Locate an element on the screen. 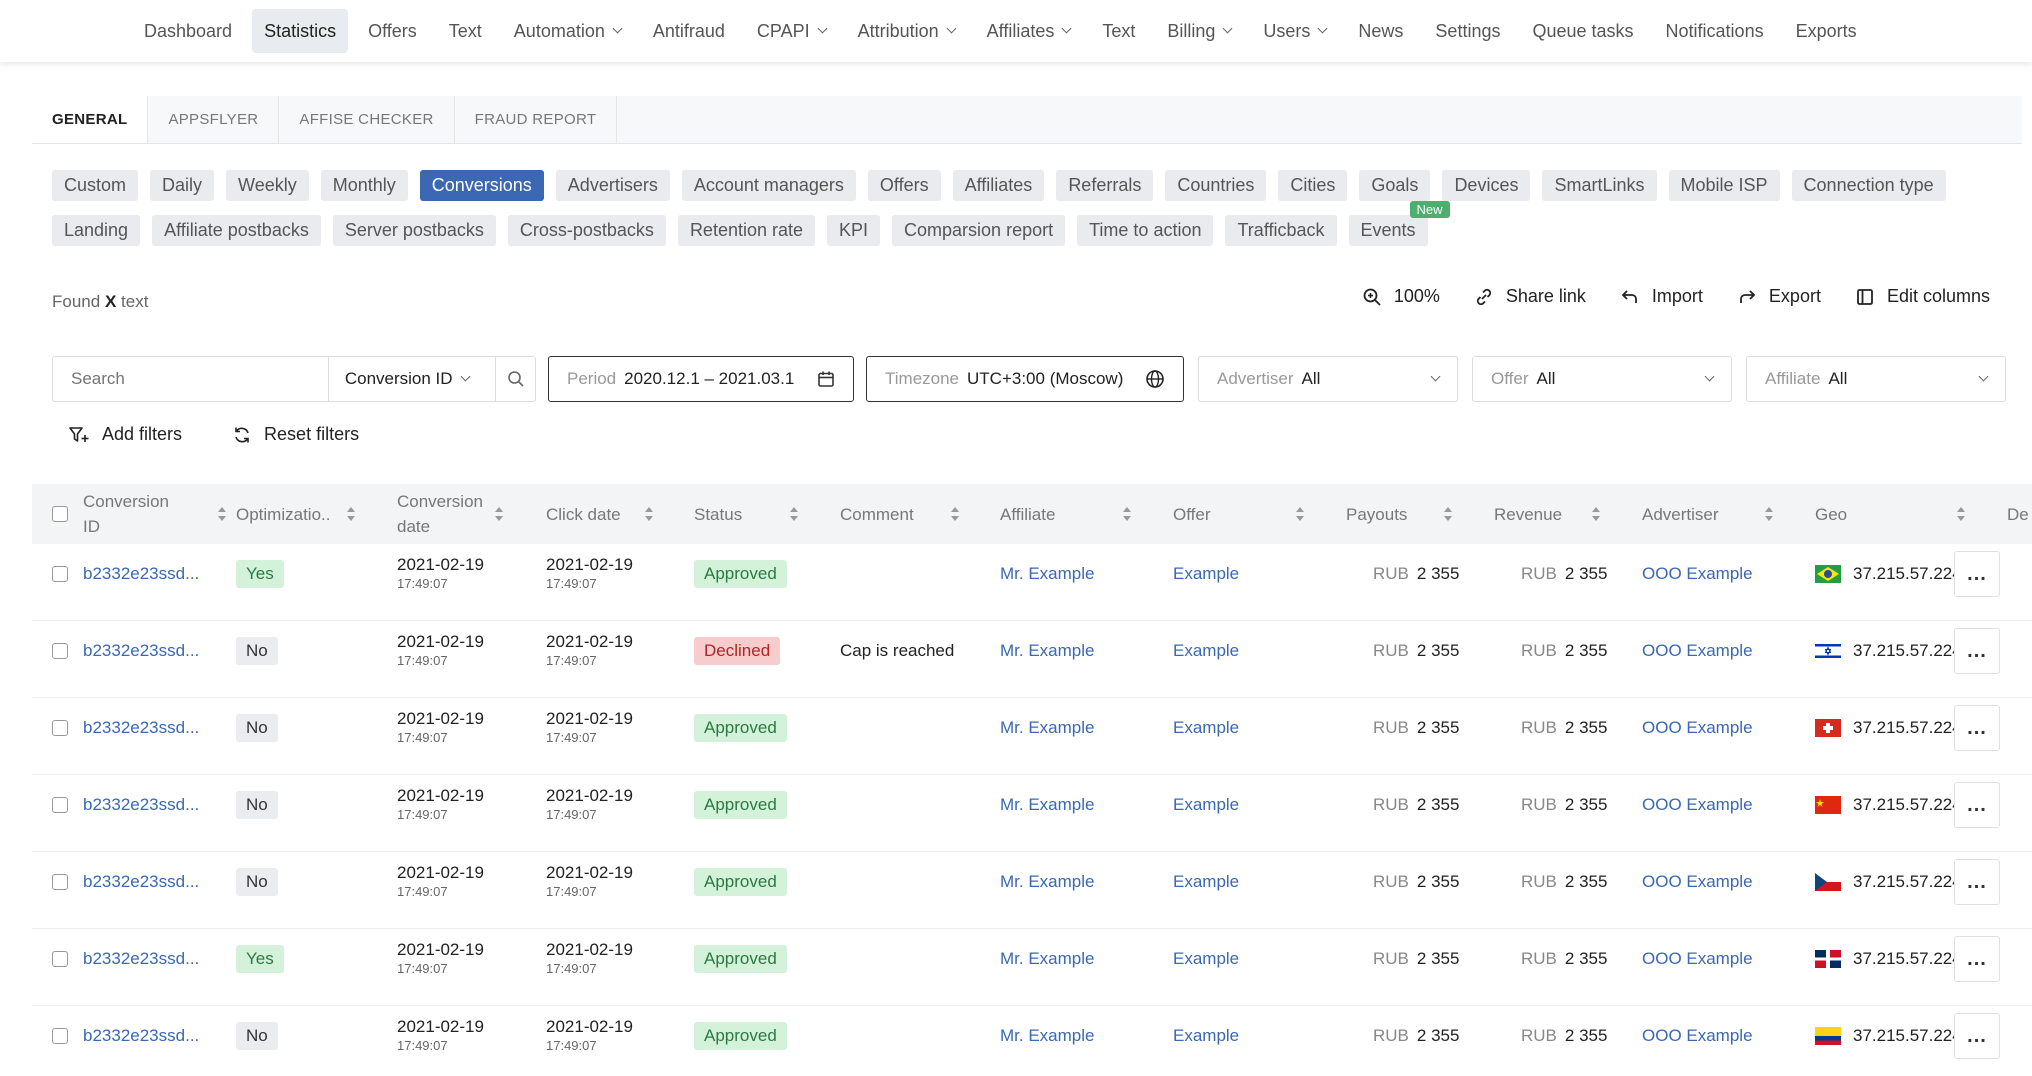  nav-item-queue-tasks: Queue tasks is located at coordinates (1582, 31).